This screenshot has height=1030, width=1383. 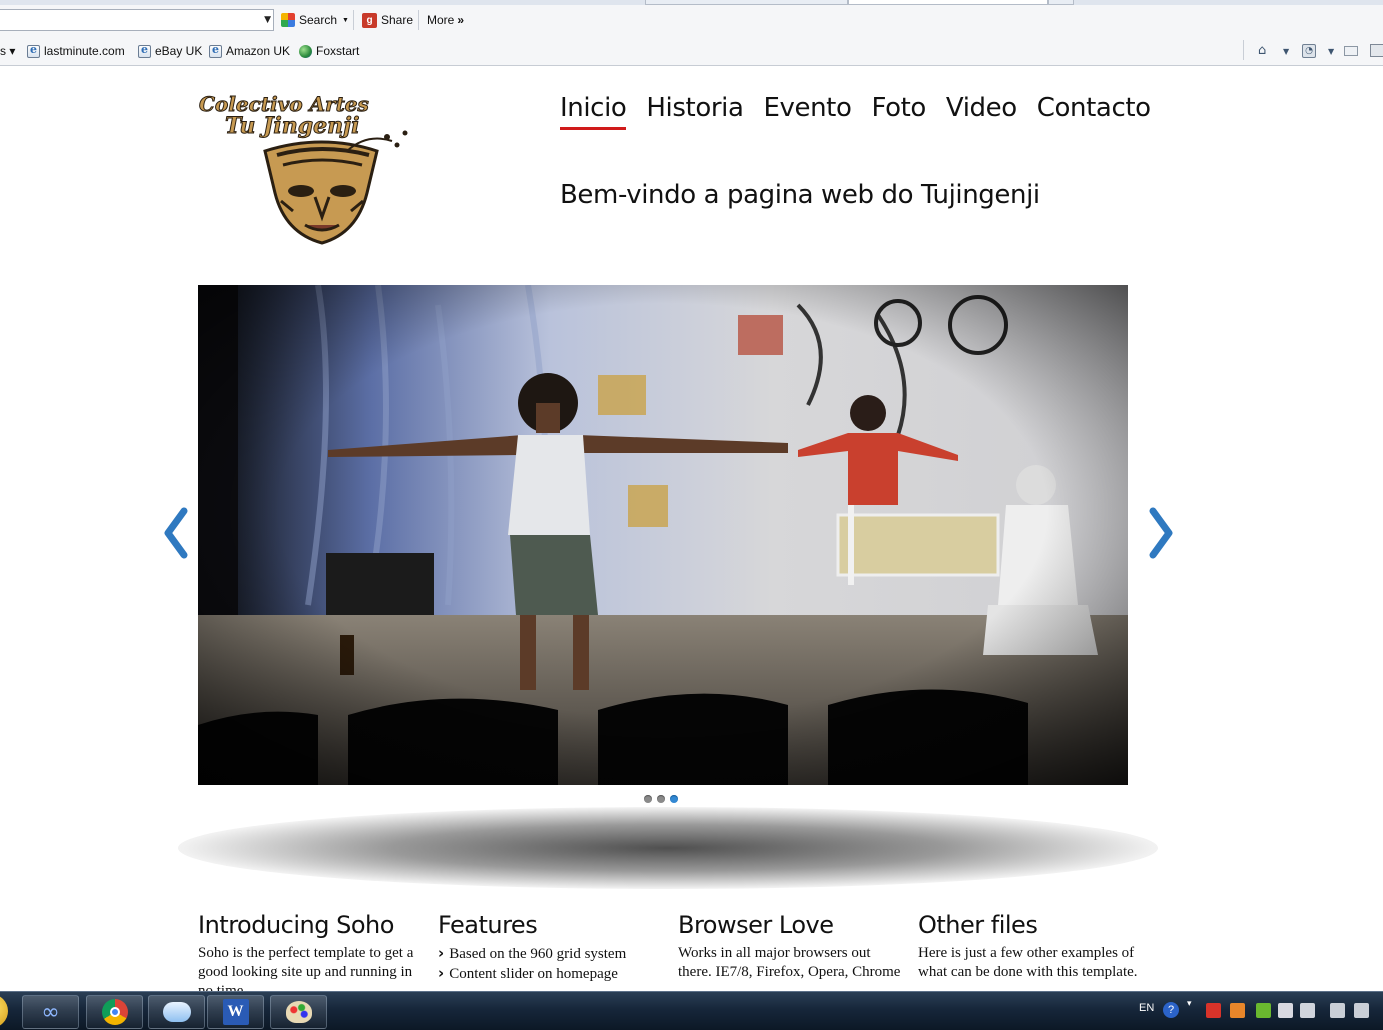 I want to click on dropdown-arrow-icon: ▼, so click(x=267, y=20).